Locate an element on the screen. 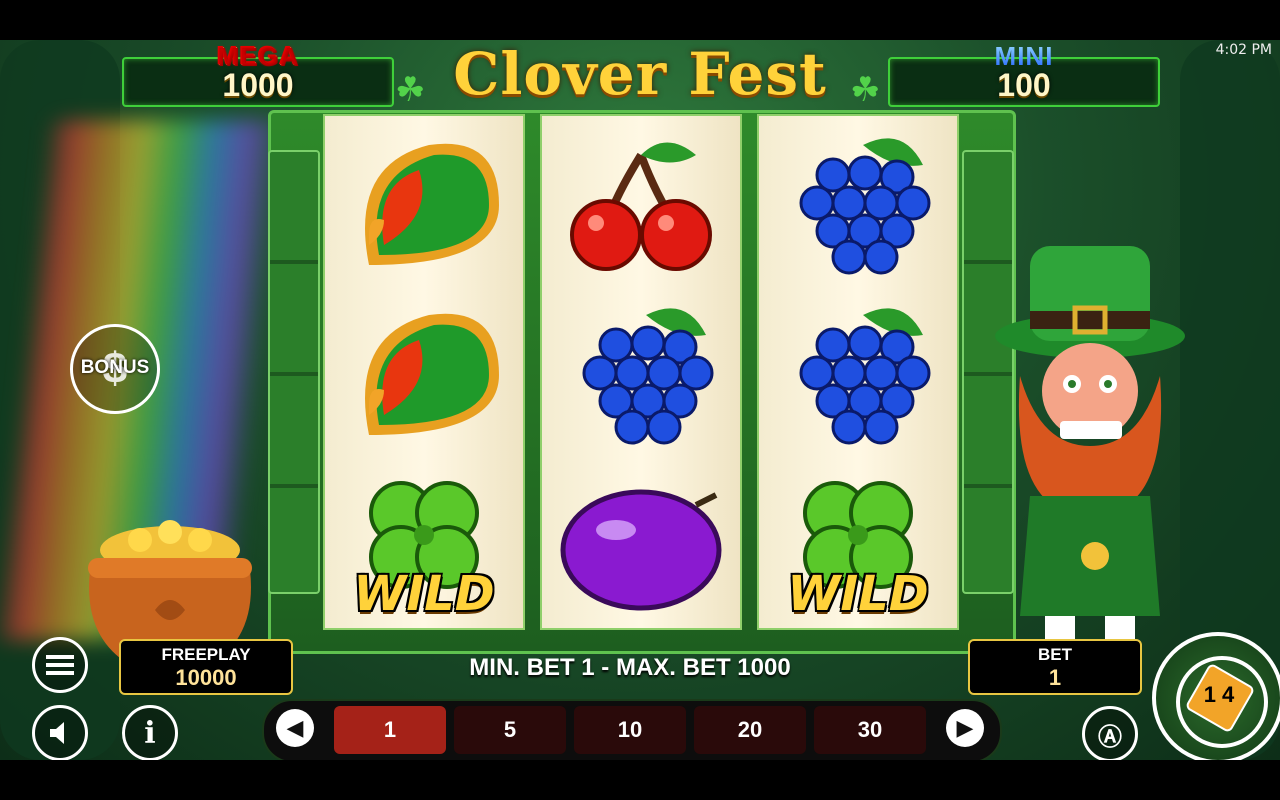  bet-option: 1 is located at coordinates (390, 730).